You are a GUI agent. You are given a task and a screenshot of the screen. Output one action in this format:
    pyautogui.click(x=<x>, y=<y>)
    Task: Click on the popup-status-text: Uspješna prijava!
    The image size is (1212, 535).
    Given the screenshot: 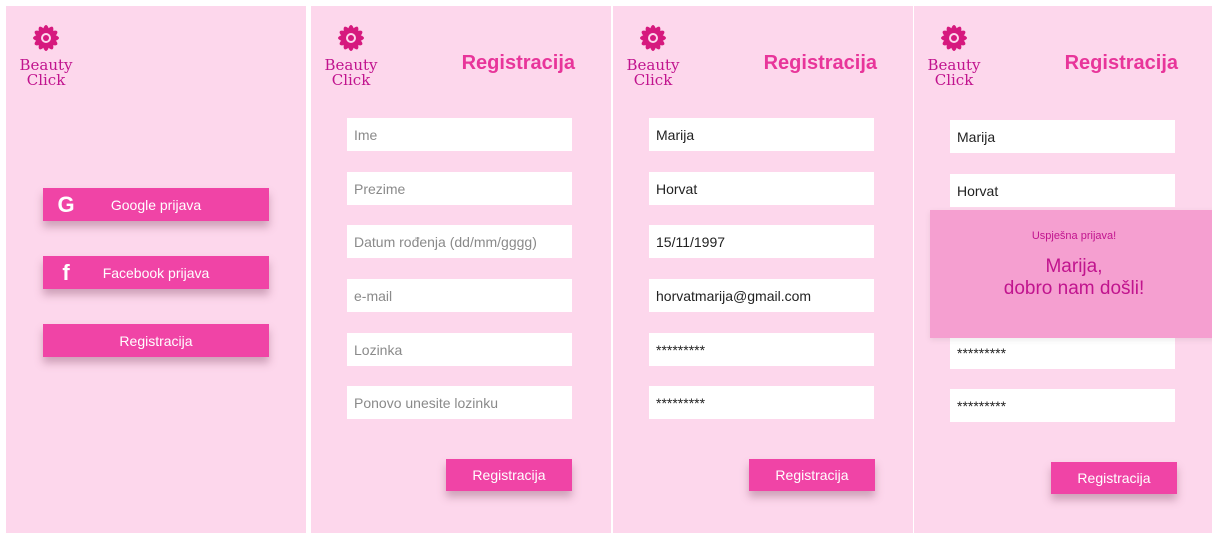 What is the action you would take?
    pyautogui.click(x=1074, y=236)
    